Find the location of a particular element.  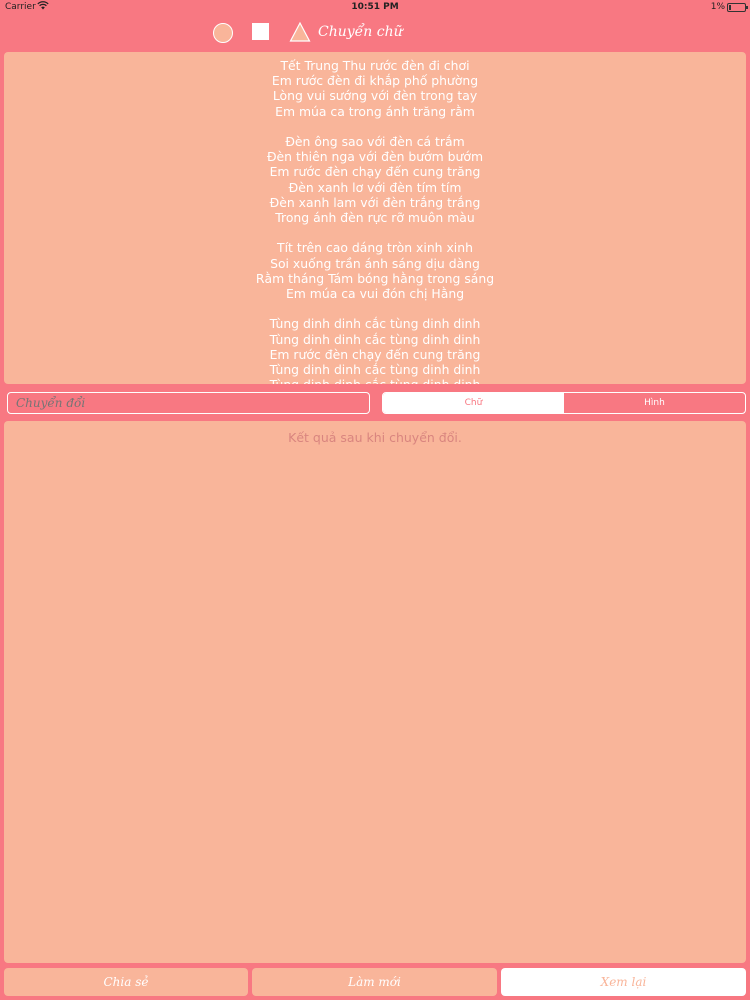

battery-percent: 1% is located at coordinates (717, 7).